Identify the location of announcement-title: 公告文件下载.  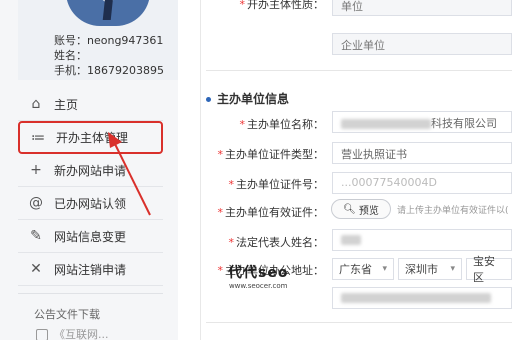
(67, 314).